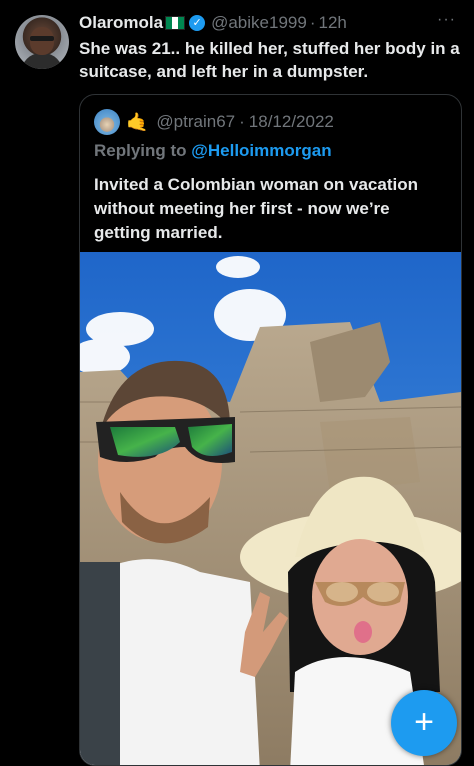 Image resolution: width=474 pixels, height=766 pixels. I want to click on replying-to: Replying to @Helloimmorgan, so click(213, 151).